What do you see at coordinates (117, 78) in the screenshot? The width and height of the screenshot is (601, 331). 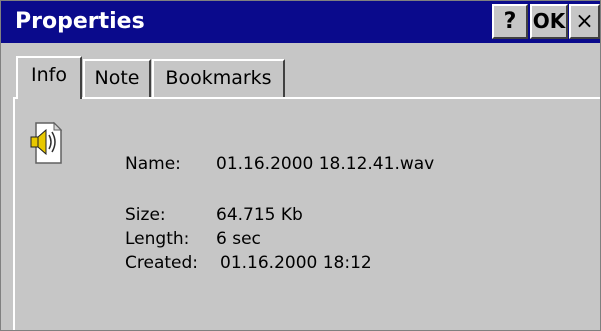 I see `tab-note: Note` at bounding box center [117, 78].